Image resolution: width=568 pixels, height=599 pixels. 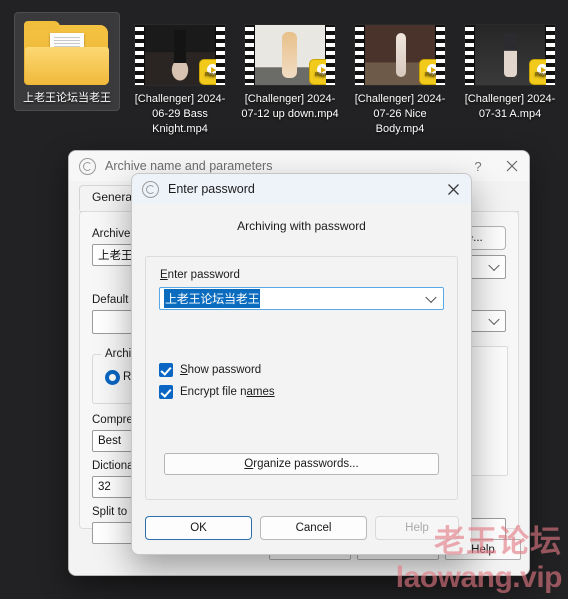 What do you see at coordinates (301, 298) in the screenshot?
I see `password-input: 上老王论坛当老王` at bounding box center [301, 298].